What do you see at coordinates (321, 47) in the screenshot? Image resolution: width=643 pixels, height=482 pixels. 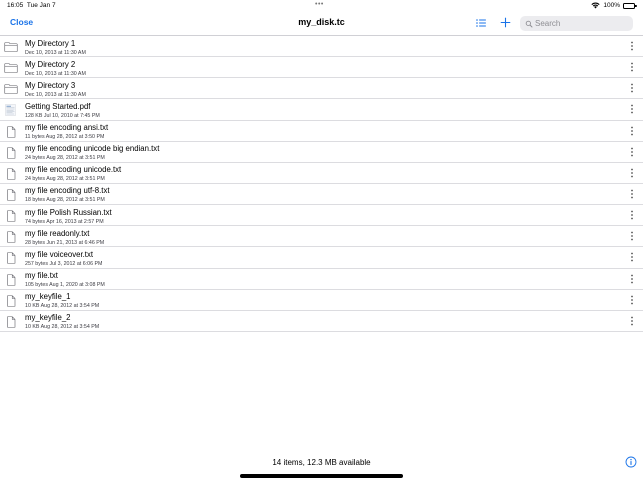 I see `file-row: My Directory 1 Dec 10, 2013 at 11:30 AM` at bounding box center [321, 47].